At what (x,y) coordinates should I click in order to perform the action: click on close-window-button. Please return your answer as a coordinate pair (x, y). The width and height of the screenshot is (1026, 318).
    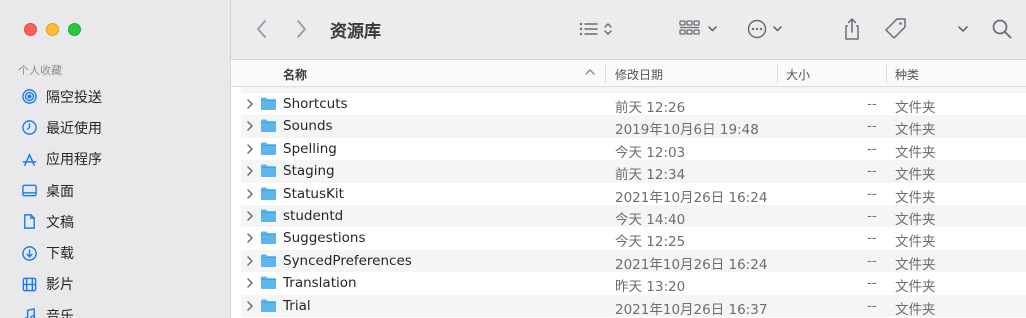
    Looking at the image, I should click on (30, 29).